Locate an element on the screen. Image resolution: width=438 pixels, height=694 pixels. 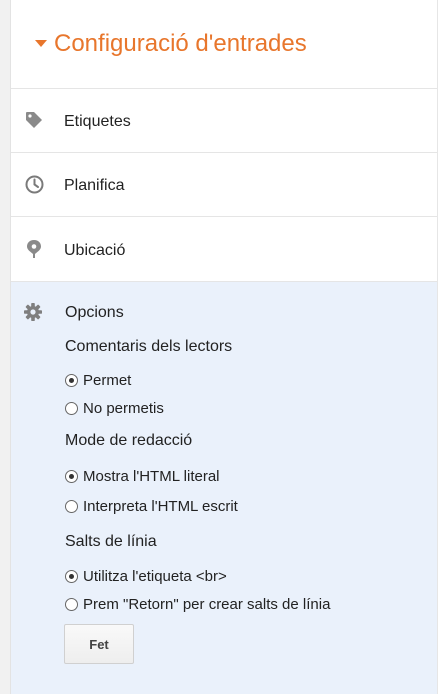
radio-press-enter-line-breaks: Prem "Retorn" per crear salts de línia is located at coordinates (197, 604).